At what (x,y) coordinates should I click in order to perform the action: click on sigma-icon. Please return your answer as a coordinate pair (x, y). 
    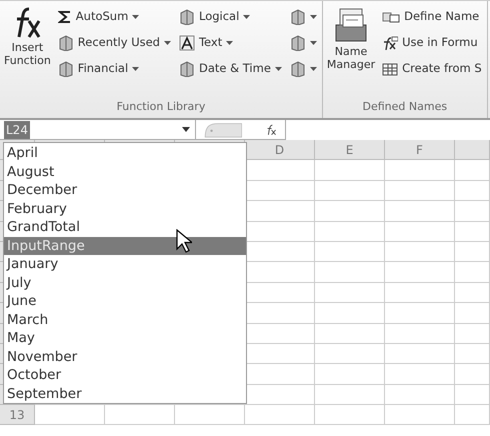
    Looking at the image, I should click on (65, 17).